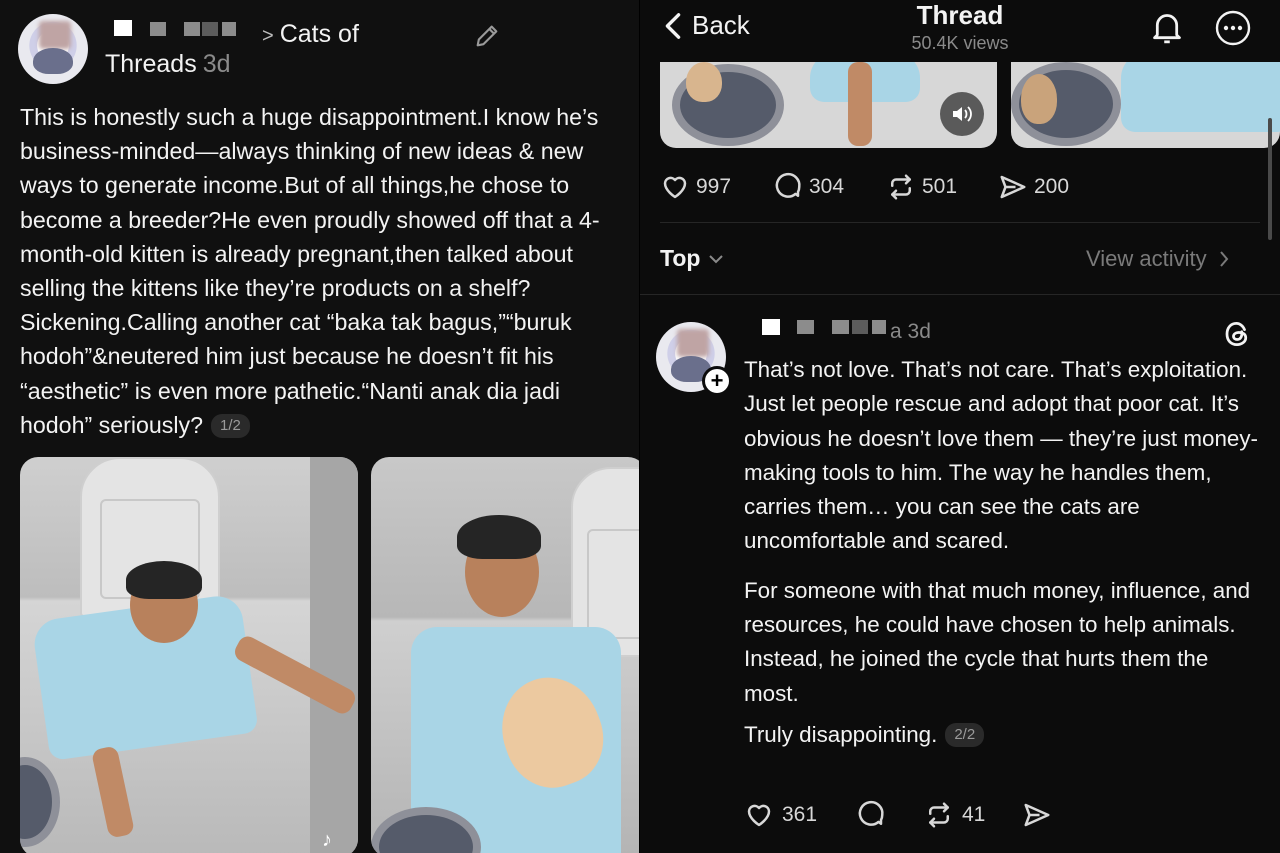 The height and width of the screenshot is (853, 1280). What do you see at coordinates (965, 734) in the screenshot?
I see `pager-badge: 2/2` at bounding box center [965, 734].